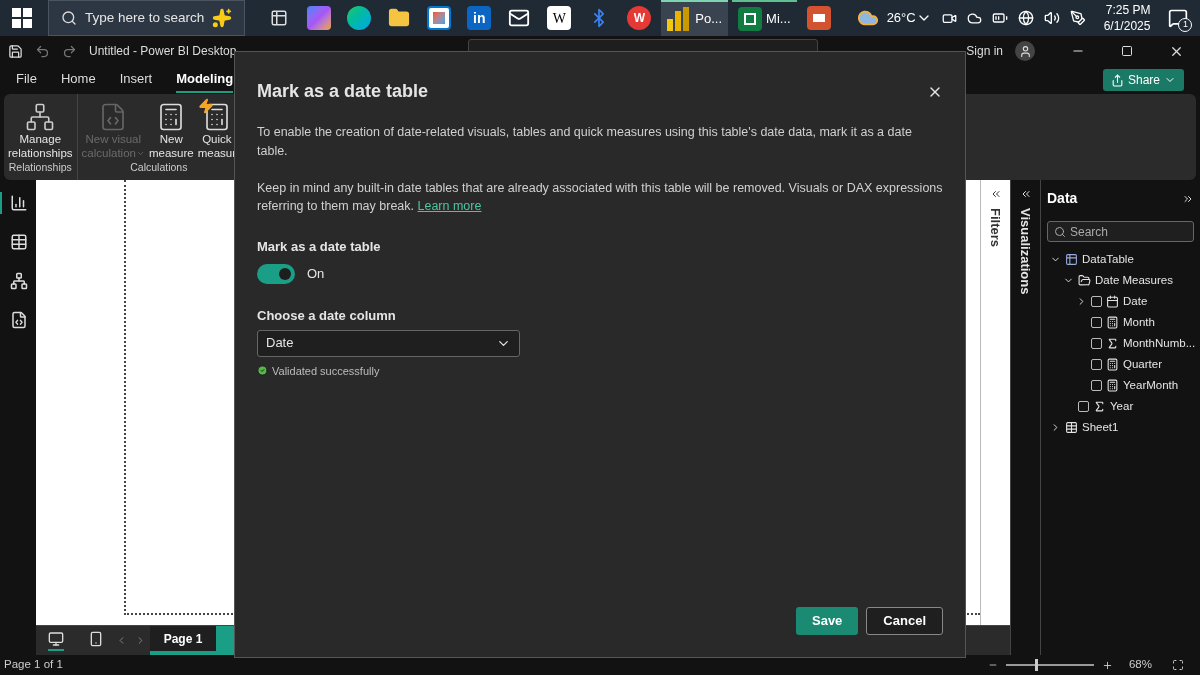  Describe the element at coordinates (559, 18) in the screenshot. I see `wiki-icon: W` at that location.